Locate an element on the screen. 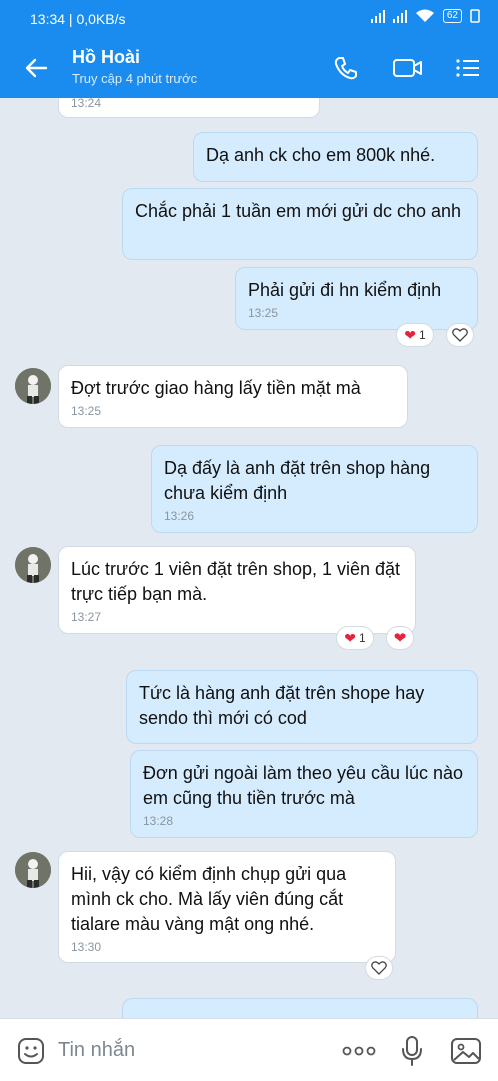 The width and height of the screenshot is (498, 1081). menu-list-icon is located at coordinates (468, 68).